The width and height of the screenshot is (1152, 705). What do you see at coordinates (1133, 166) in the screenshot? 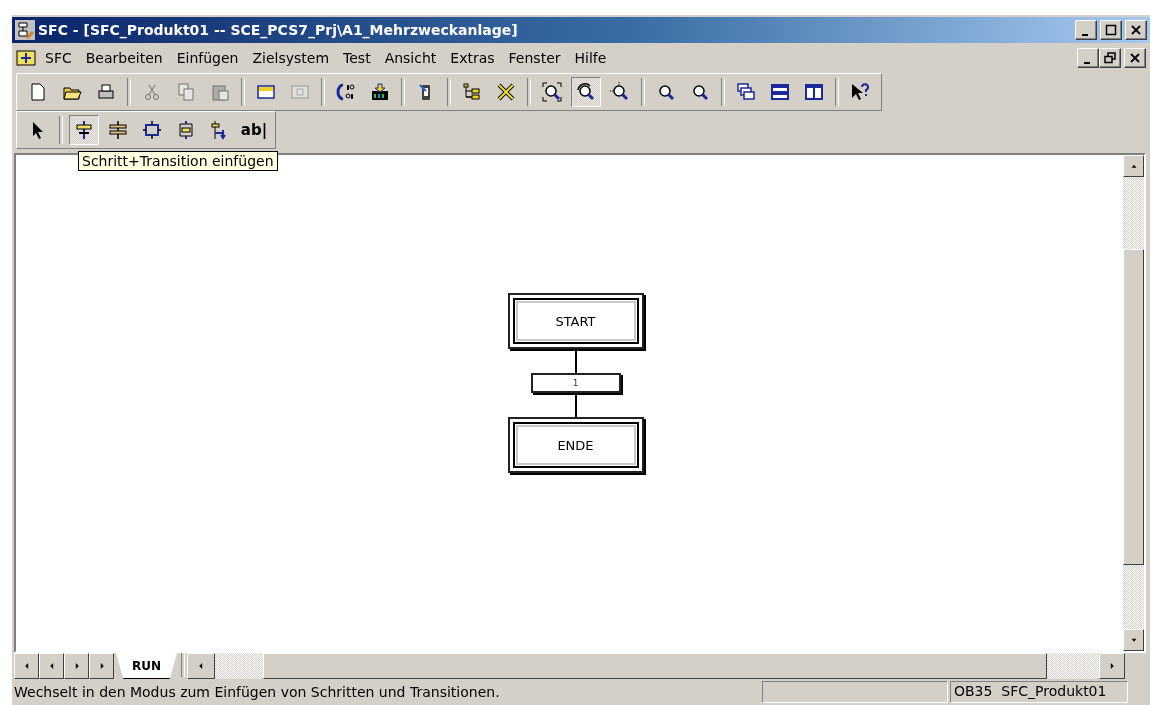
I see `scroll-up-button` at bounding box center [1133, 166].